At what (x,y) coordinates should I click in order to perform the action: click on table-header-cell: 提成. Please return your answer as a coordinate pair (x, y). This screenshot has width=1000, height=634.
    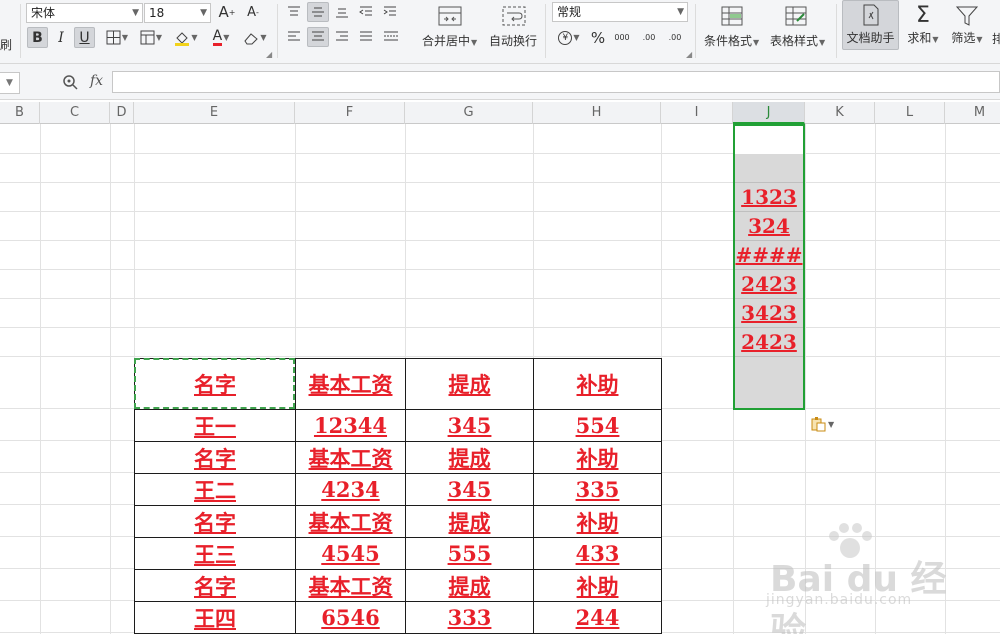
    Looking at the image, I should click on (469, 384).